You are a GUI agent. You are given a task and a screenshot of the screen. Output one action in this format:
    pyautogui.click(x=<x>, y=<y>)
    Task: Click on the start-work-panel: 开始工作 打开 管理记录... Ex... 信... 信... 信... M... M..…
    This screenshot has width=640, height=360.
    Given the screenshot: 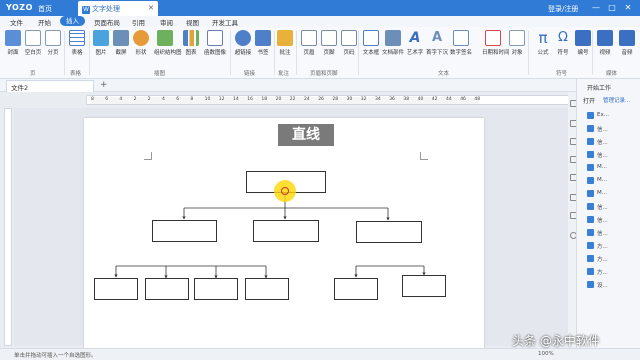 What is the action you would take?
    pyautogui.click(x=608, y=213)
    